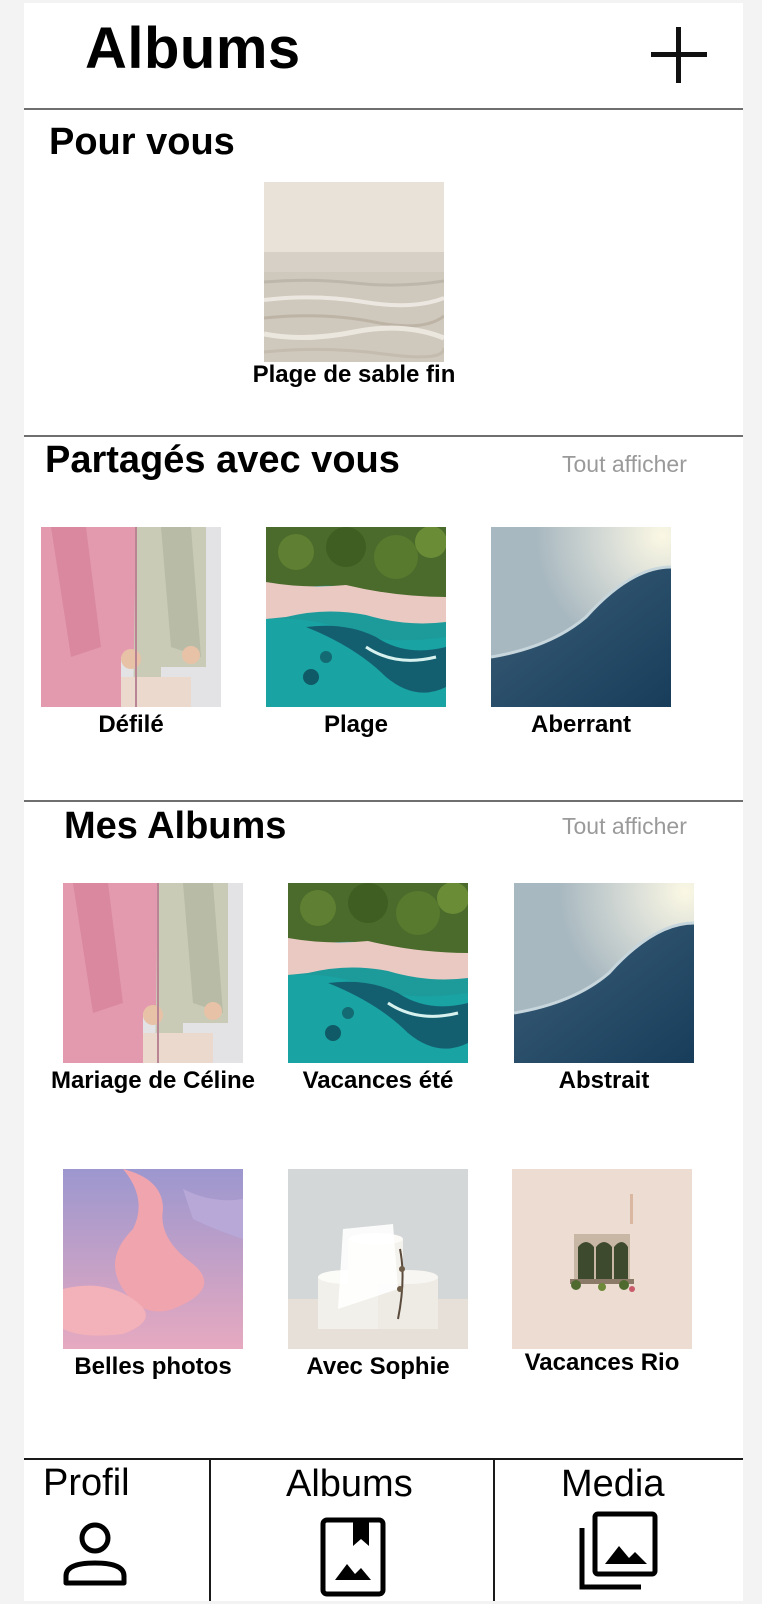  Describe the element at coordinates (602, 1362) in the screenshot. I see `album-label: Vacances Rio` at that location.